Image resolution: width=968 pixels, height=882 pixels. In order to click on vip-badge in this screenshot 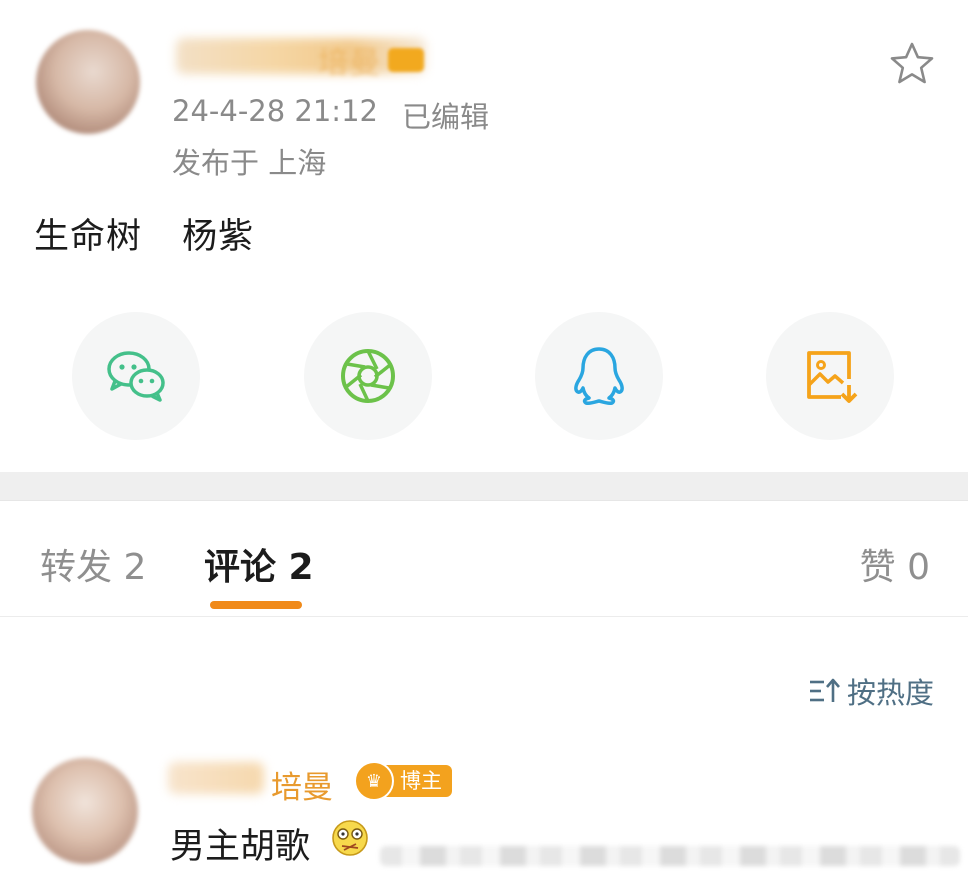, I will do `click(406, 60)`.